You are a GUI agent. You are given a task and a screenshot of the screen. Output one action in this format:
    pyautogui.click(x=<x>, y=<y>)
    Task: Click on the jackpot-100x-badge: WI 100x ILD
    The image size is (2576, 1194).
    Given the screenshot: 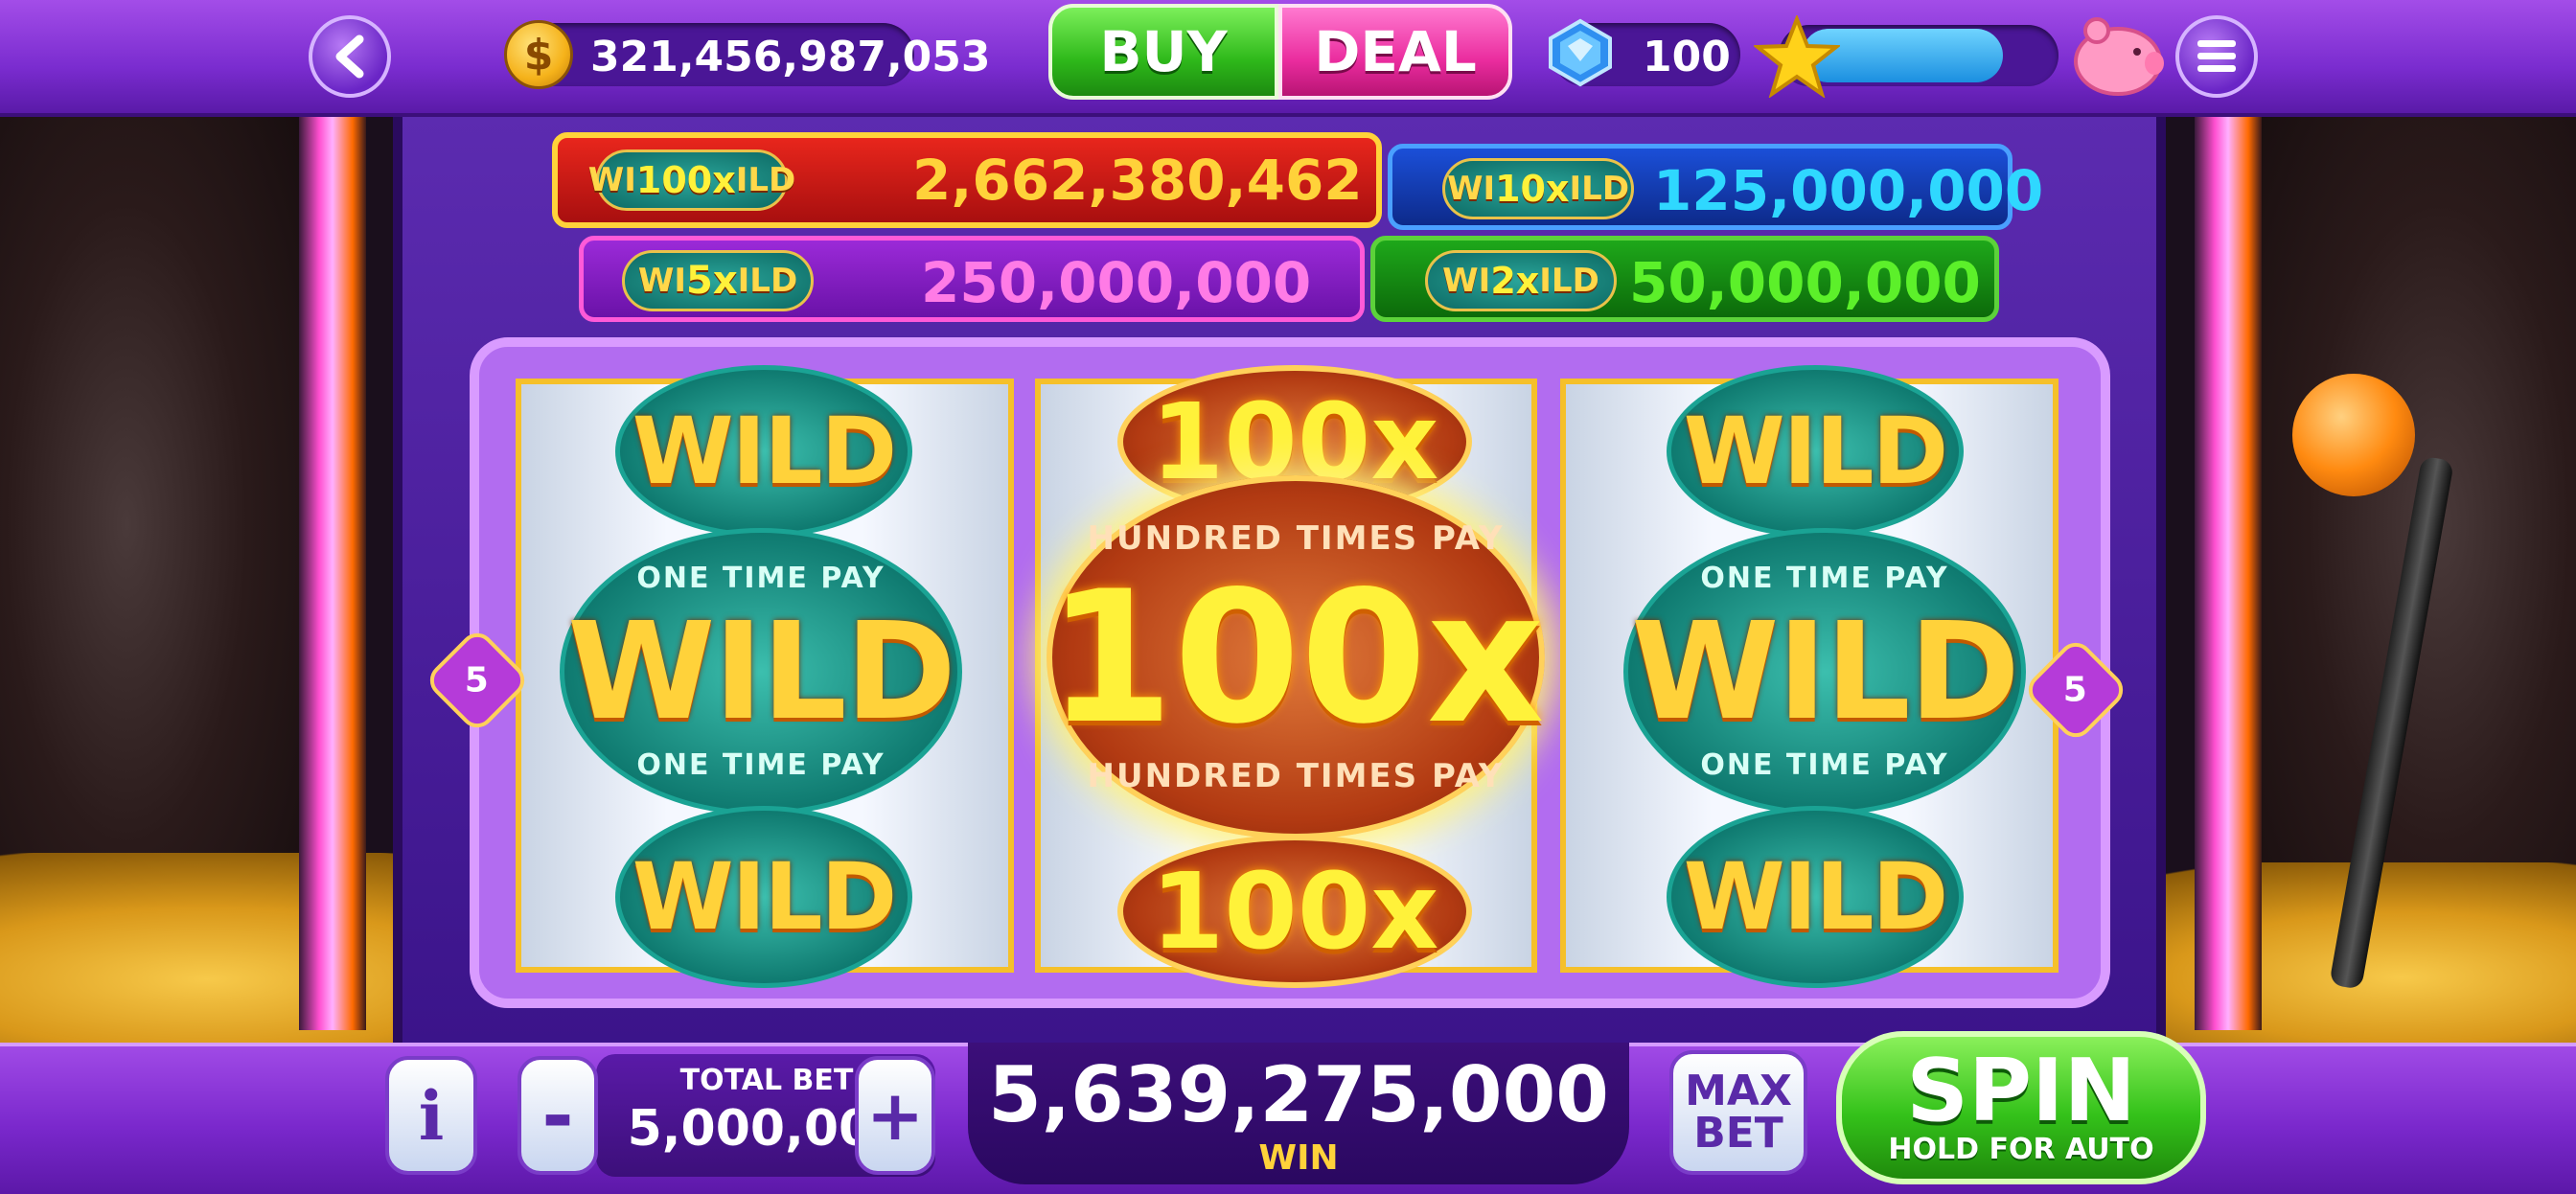 What is the action you would take?
    pyautogui.click(x=691, y=180)
    